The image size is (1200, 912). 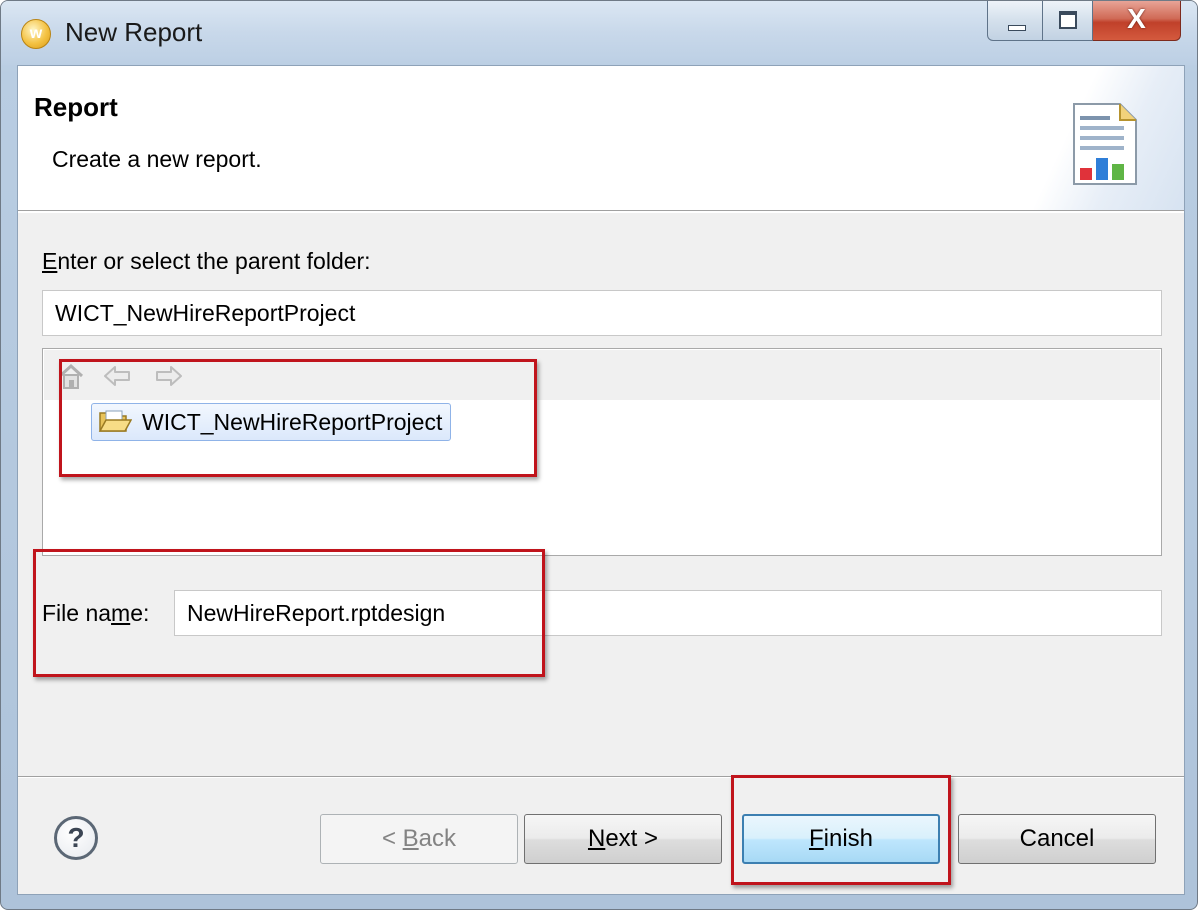 I want to click on footer-separator, so click(x=601, y=777).